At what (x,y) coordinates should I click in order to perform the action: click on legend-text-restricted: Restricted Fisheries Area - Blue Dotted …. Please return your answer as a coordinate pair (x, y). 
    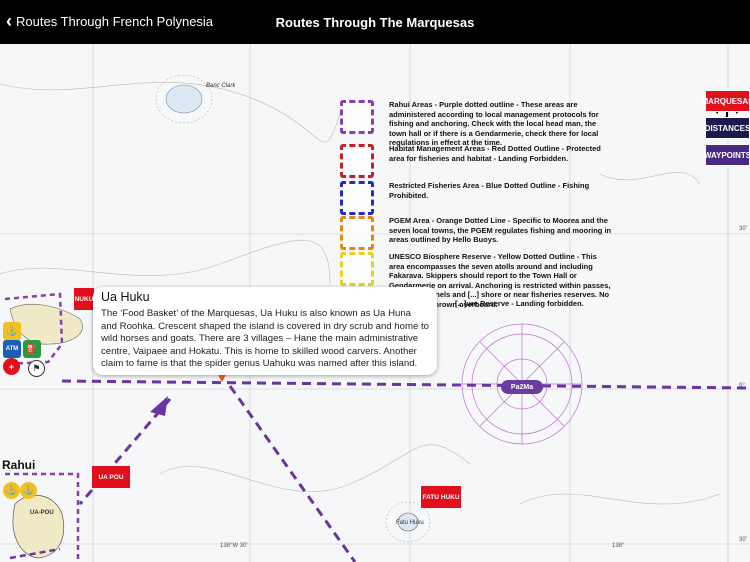
    Looking at the image, I should click on (489, 190).